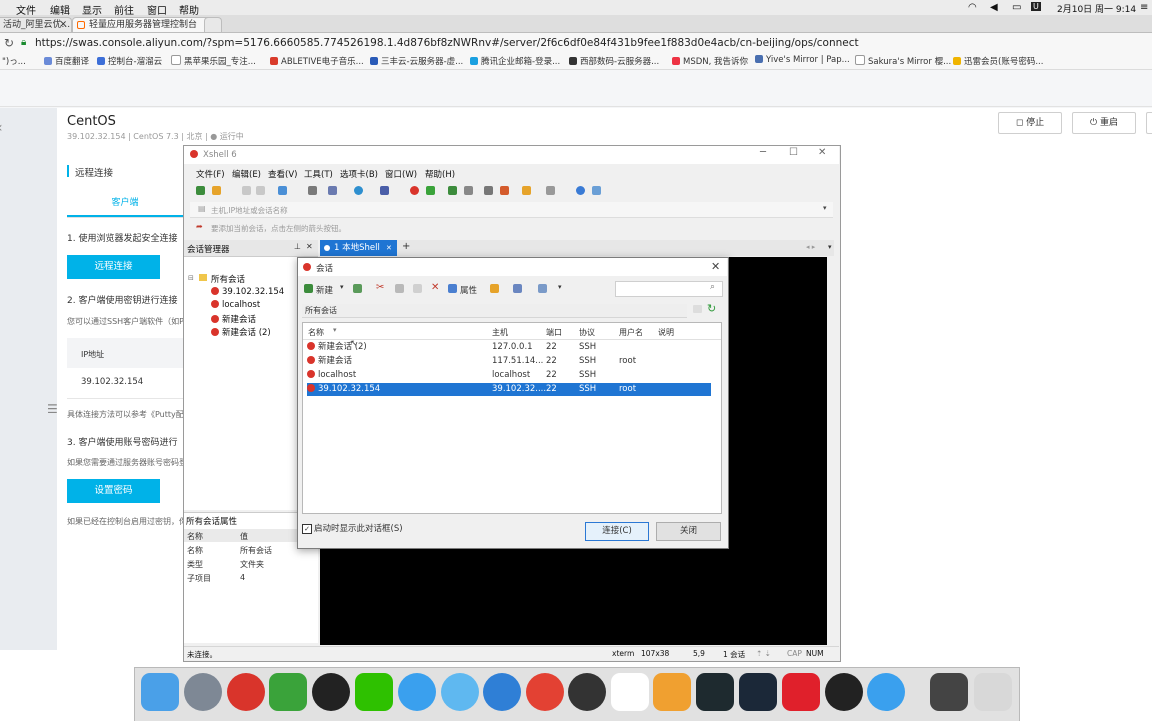  Describe the element at coordinates (666, 332) in the screenshot. I see `col-desc: 说明` at that location.